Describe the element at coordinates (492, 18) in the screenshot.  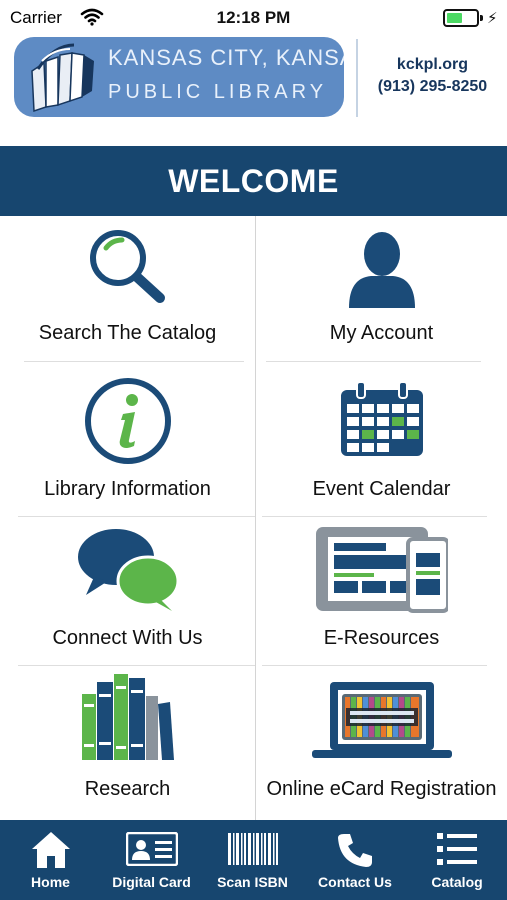
I see `charging-icon: ⚡` at that location.